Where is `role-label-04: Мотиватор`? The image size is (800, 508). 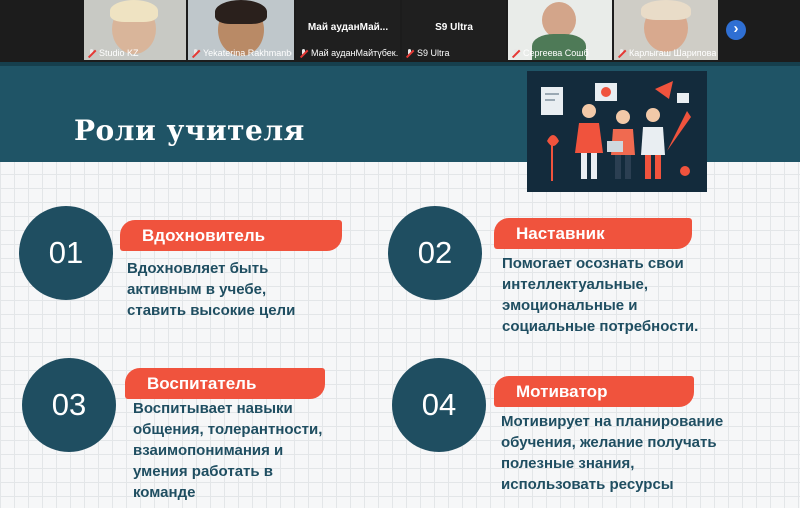
role-label-04: Мотиватор is located at coordinates (594, 391).